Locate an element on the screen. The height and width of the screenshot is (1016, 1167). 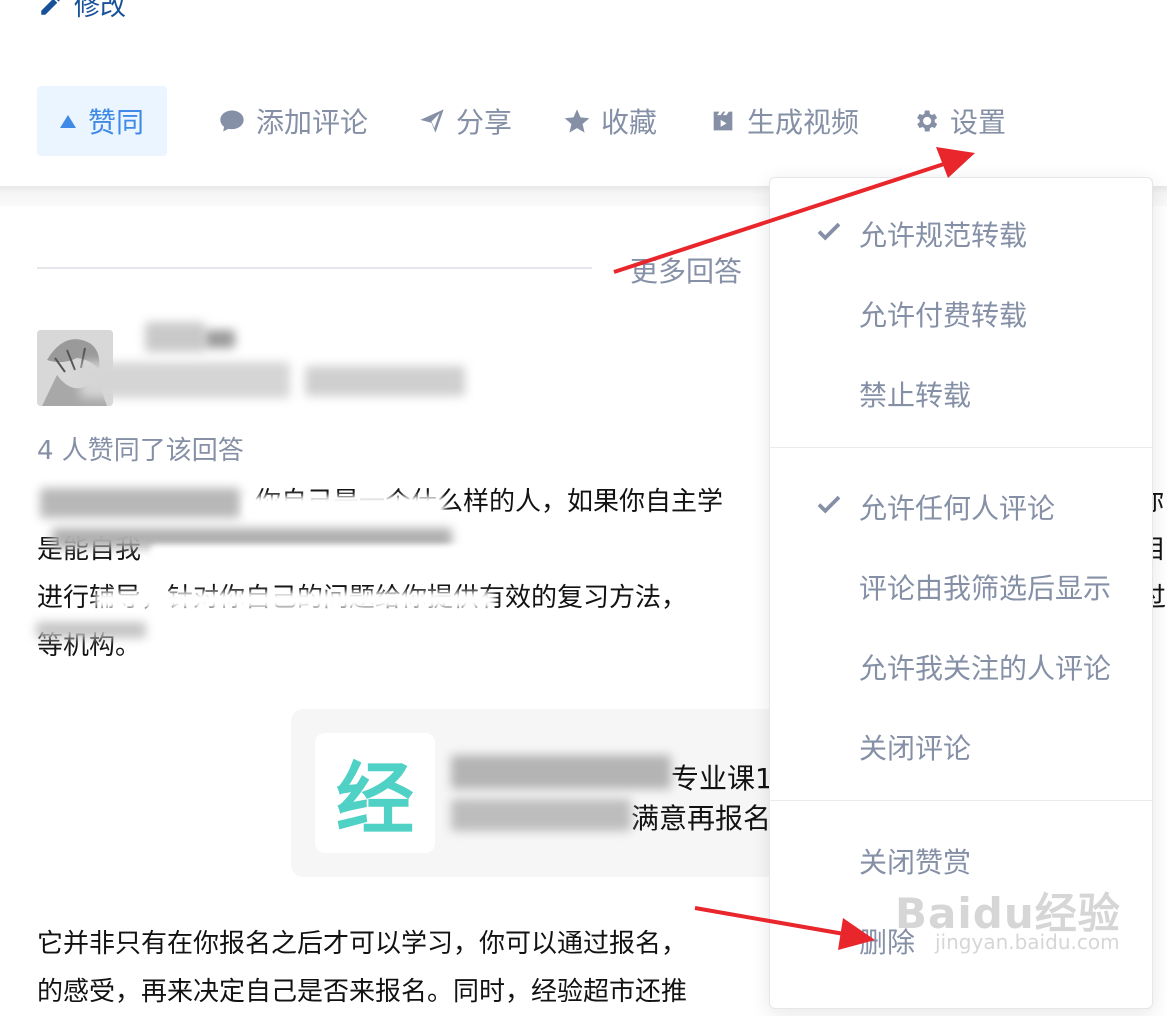
watermark-url: jingyan.baidu.com is located at coordinates (1027, 942).